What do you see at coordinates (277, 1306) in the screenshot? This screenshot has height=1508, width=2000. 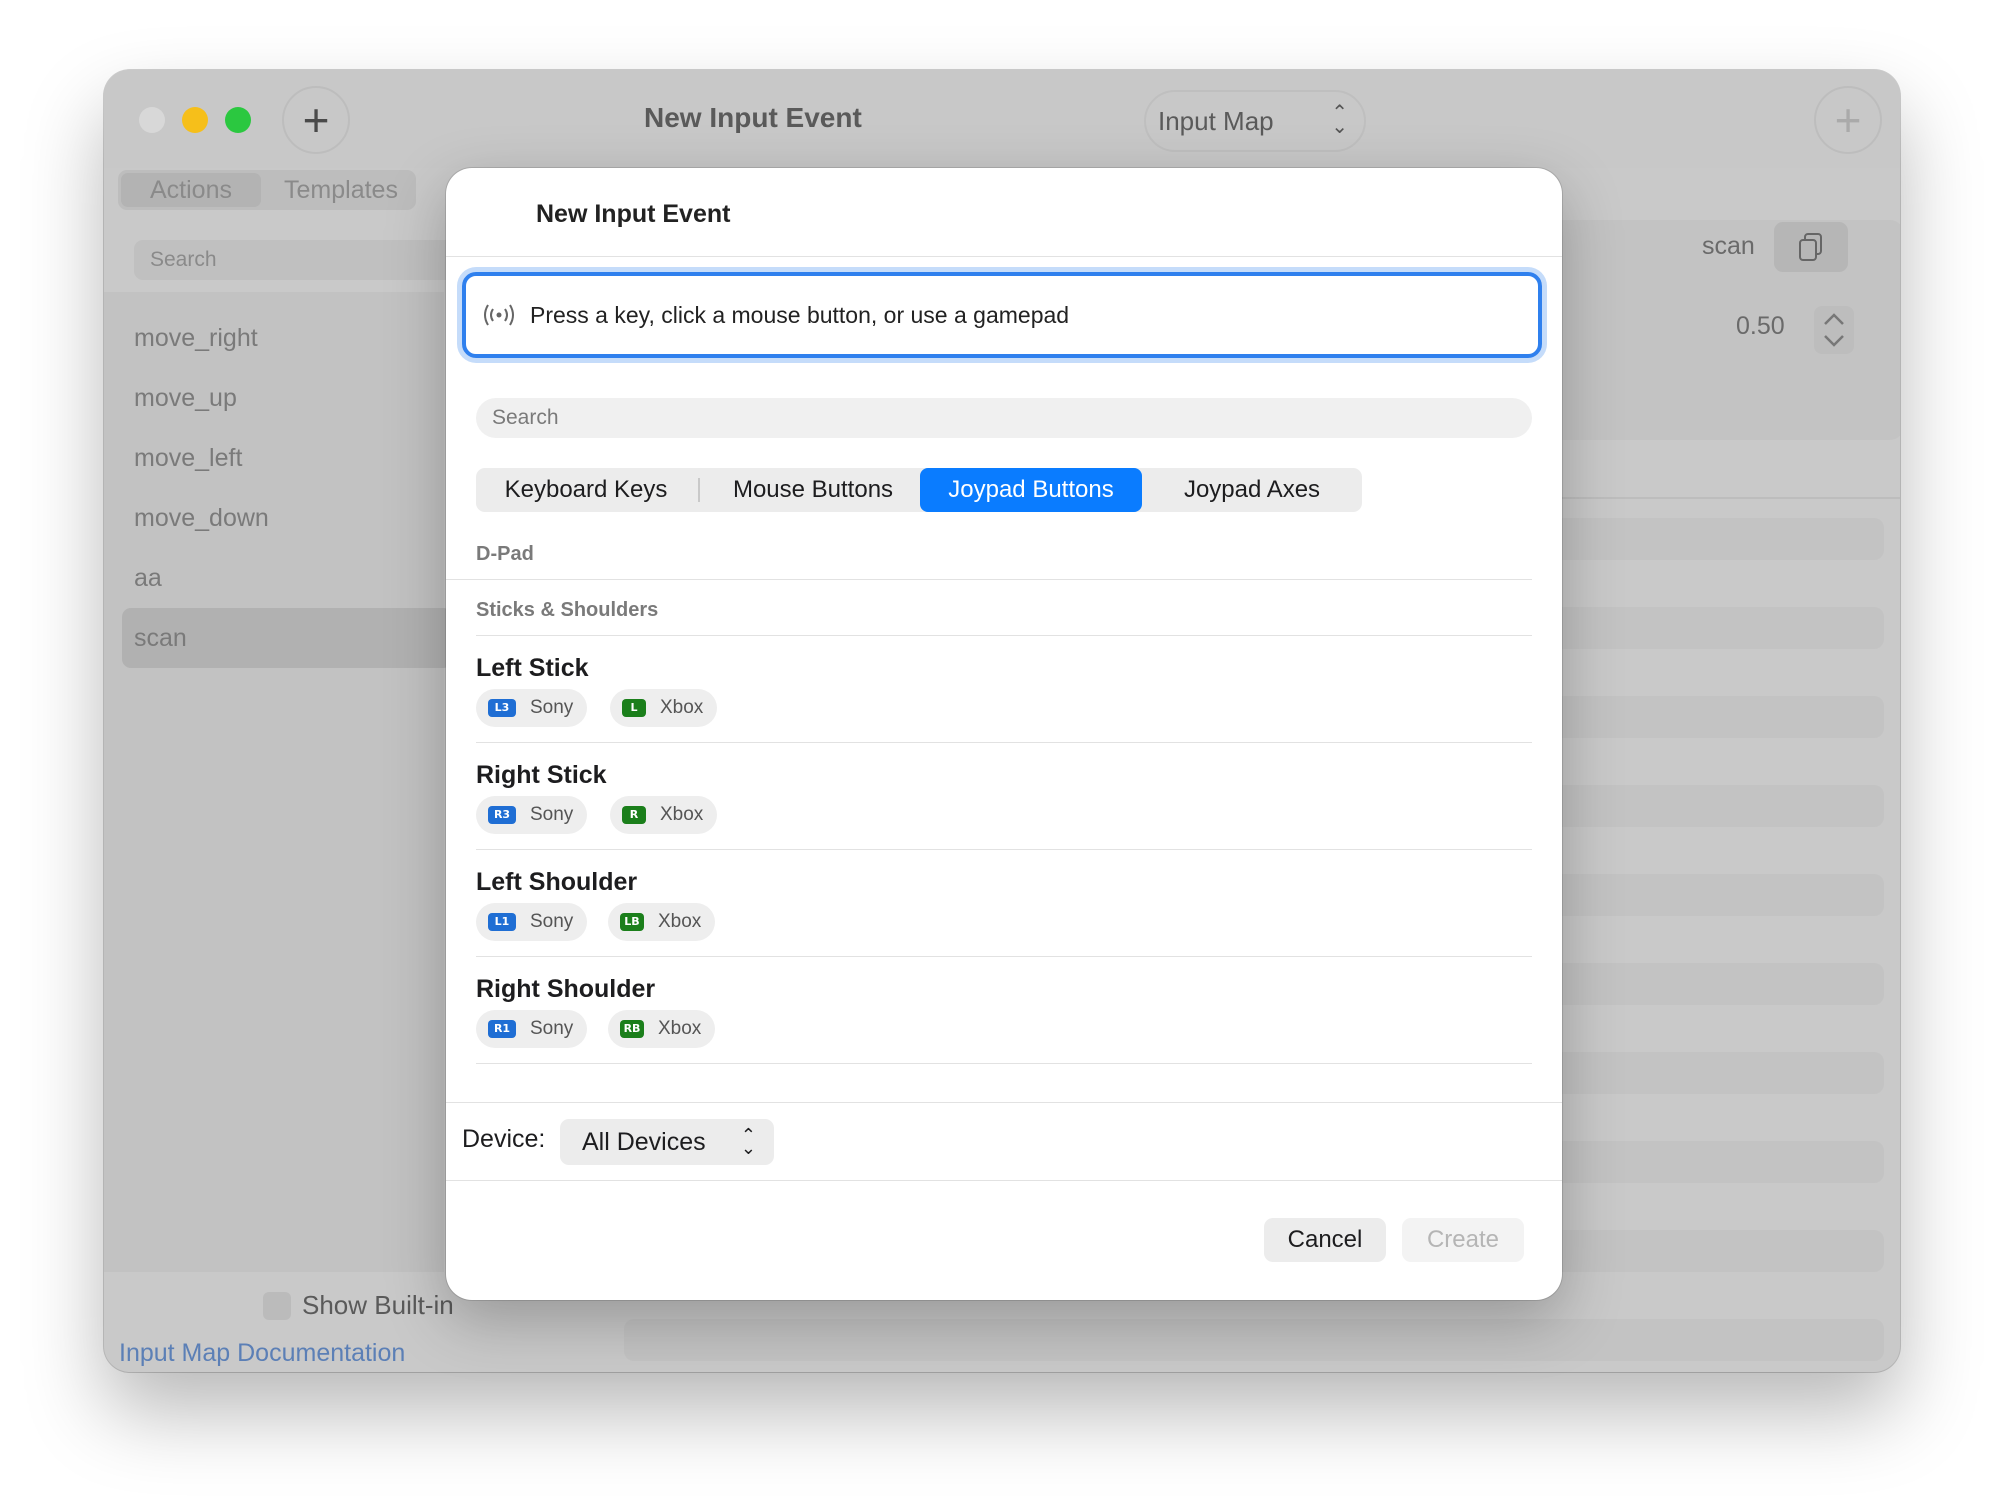 I see `show-builtin-checkbox` at bounding box center [277, 1306].